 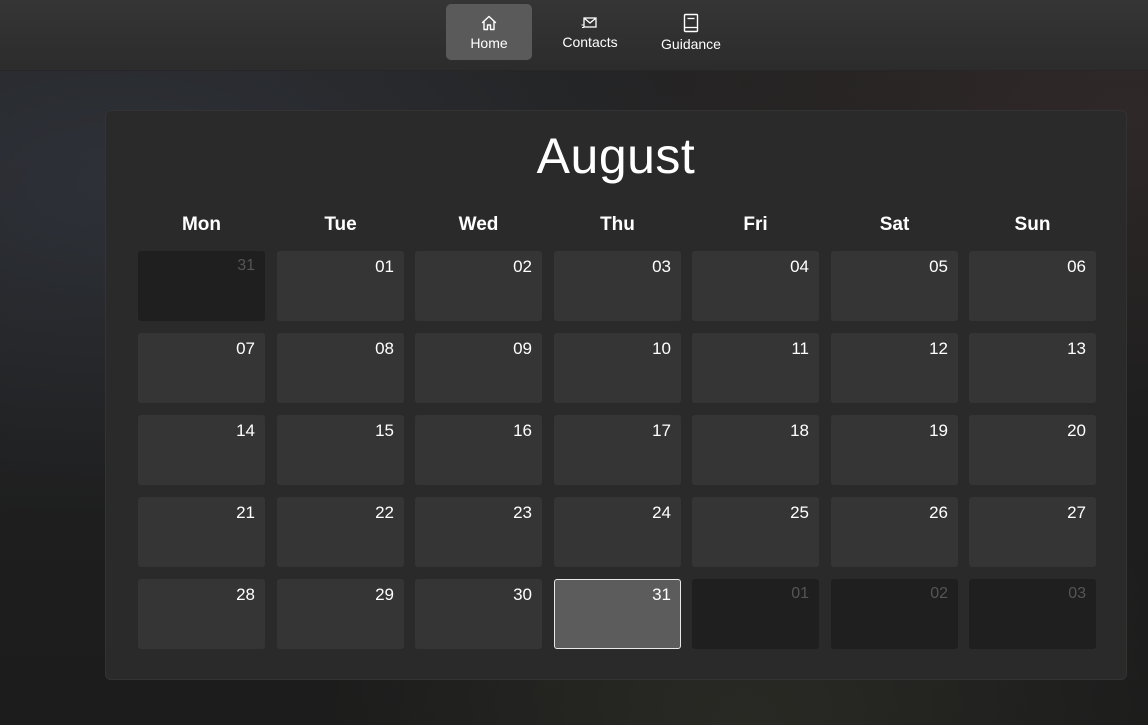 I want to click on weekday-sun: Sun, so click(x=1032, y=224).